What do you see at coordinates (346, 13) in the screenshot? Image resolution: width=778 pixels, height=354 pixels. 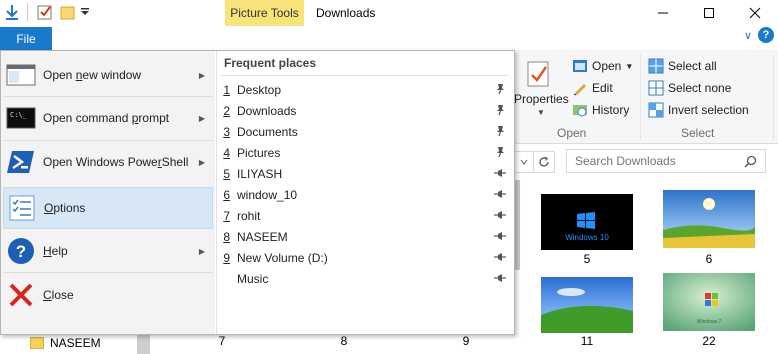 I see `window-title: Downloads` at bounding box center [346, 13].